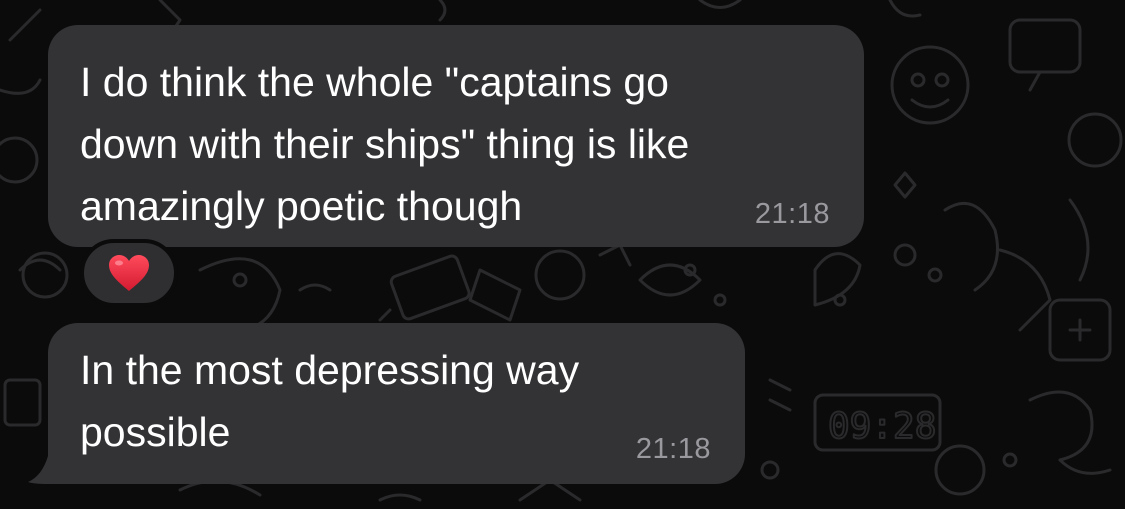  I want to click on message-text: In the most depressing way possible, so click(330, 401).